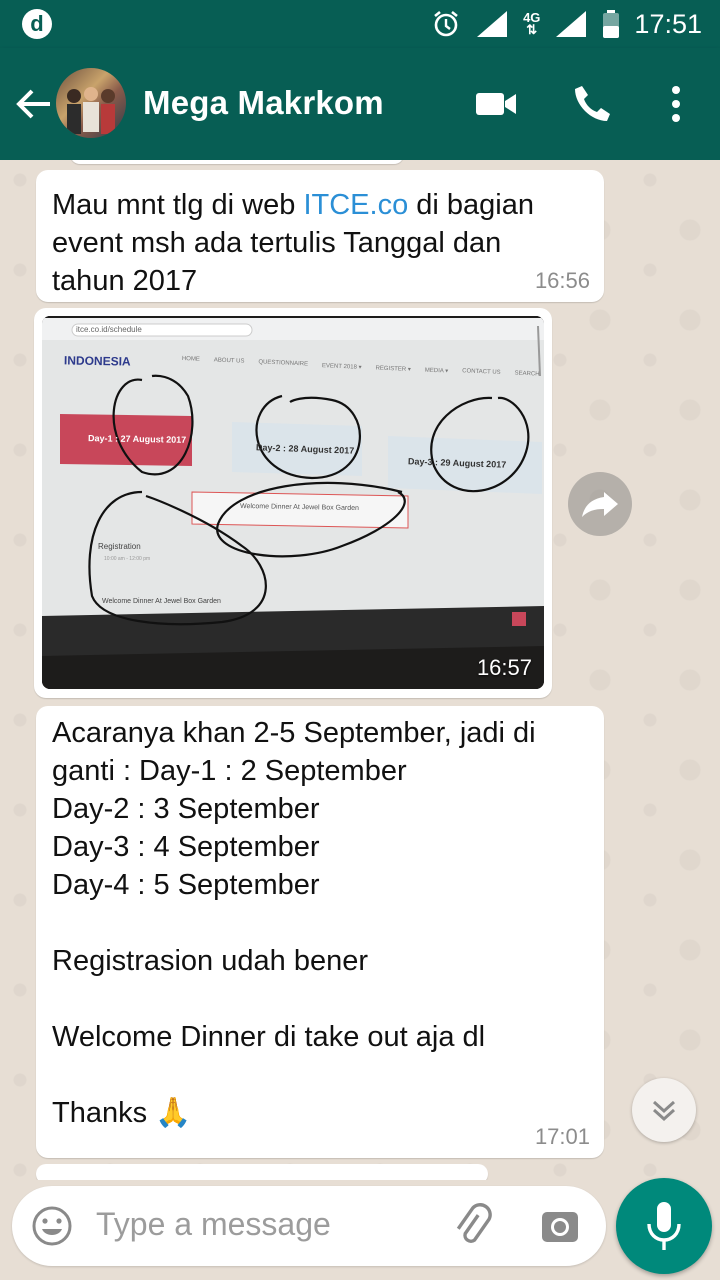 This screenshot has width=720, height=1280. I want to click on photo-registration: Registration, so click(119, 546).